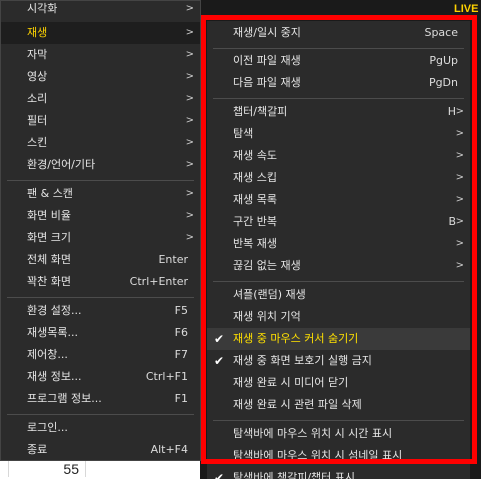  Describe the element at coordinates (243, 133) in the screenshot. I see `submenu-item-label: 탐색` at that location.